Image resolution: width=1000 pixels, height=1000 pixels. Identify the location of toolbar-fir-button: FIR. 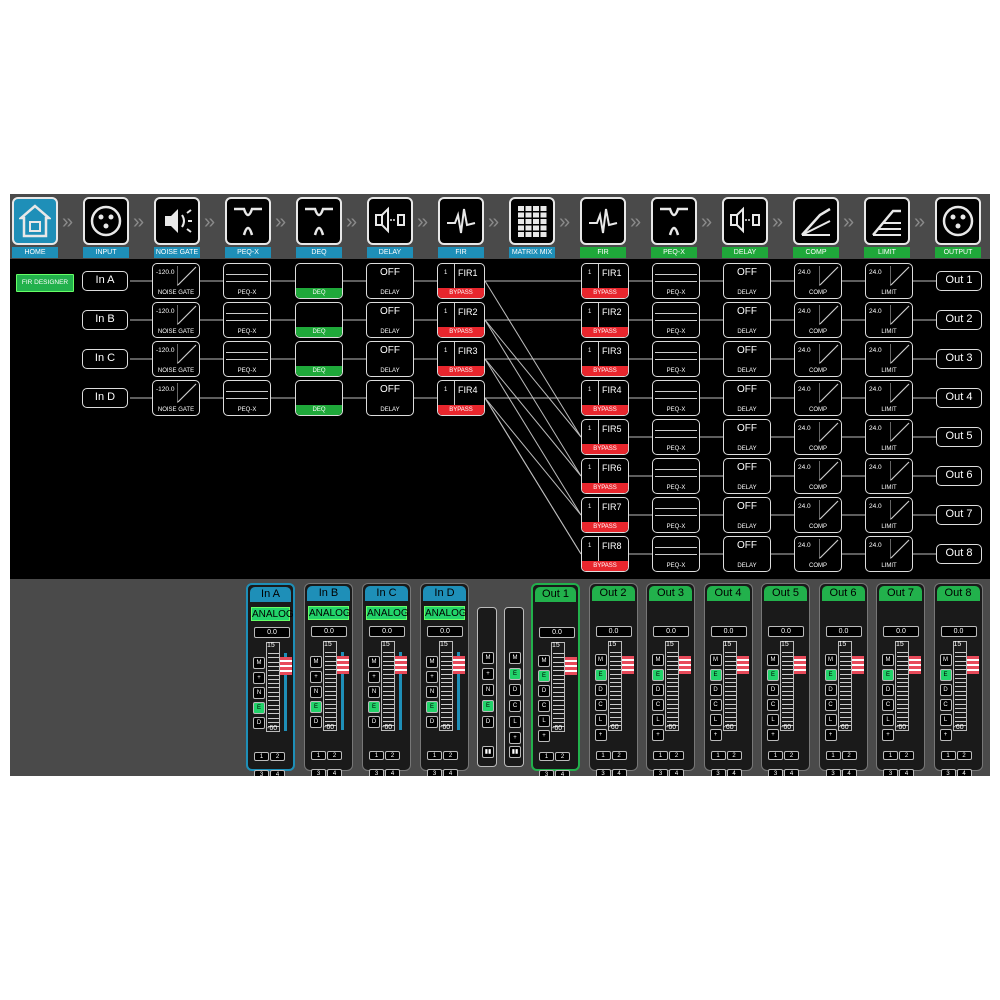
(603, 227).